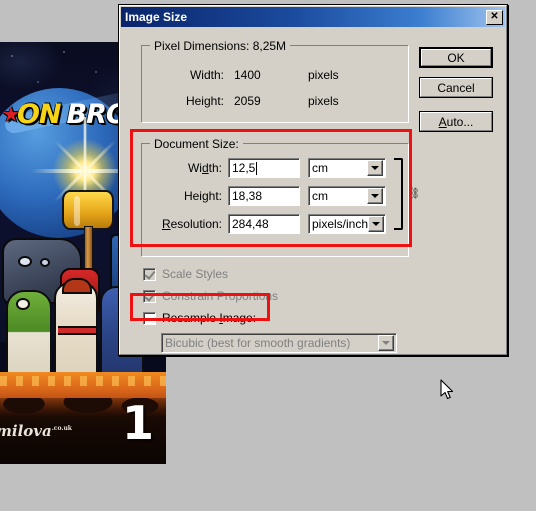 The image size is (536, 511). I want to click on doc-width-value: 12,5, so click(244, 168).